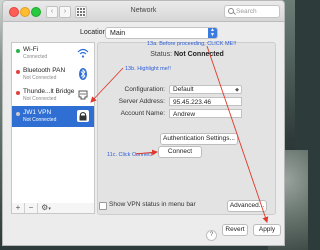 This screenshot has height=250, width=320. I want to click on service-item-bluetooth-pan: Bluetooth PAN Not Connected, so click(53, 74).